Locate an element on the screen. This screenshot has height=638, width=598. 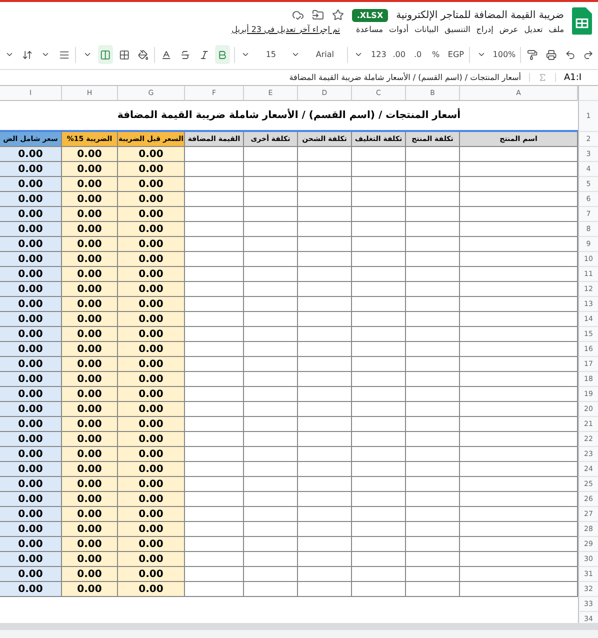
menu-item: ملف is located at coordinates (556, 29).